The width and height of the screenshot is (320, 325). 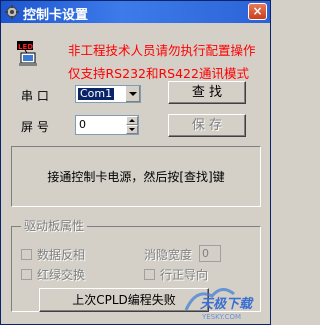 What do you see at coordinates (26, 254) in the screenshot?
I see `data-invert-checkbox` at bounding box center [26, 254].